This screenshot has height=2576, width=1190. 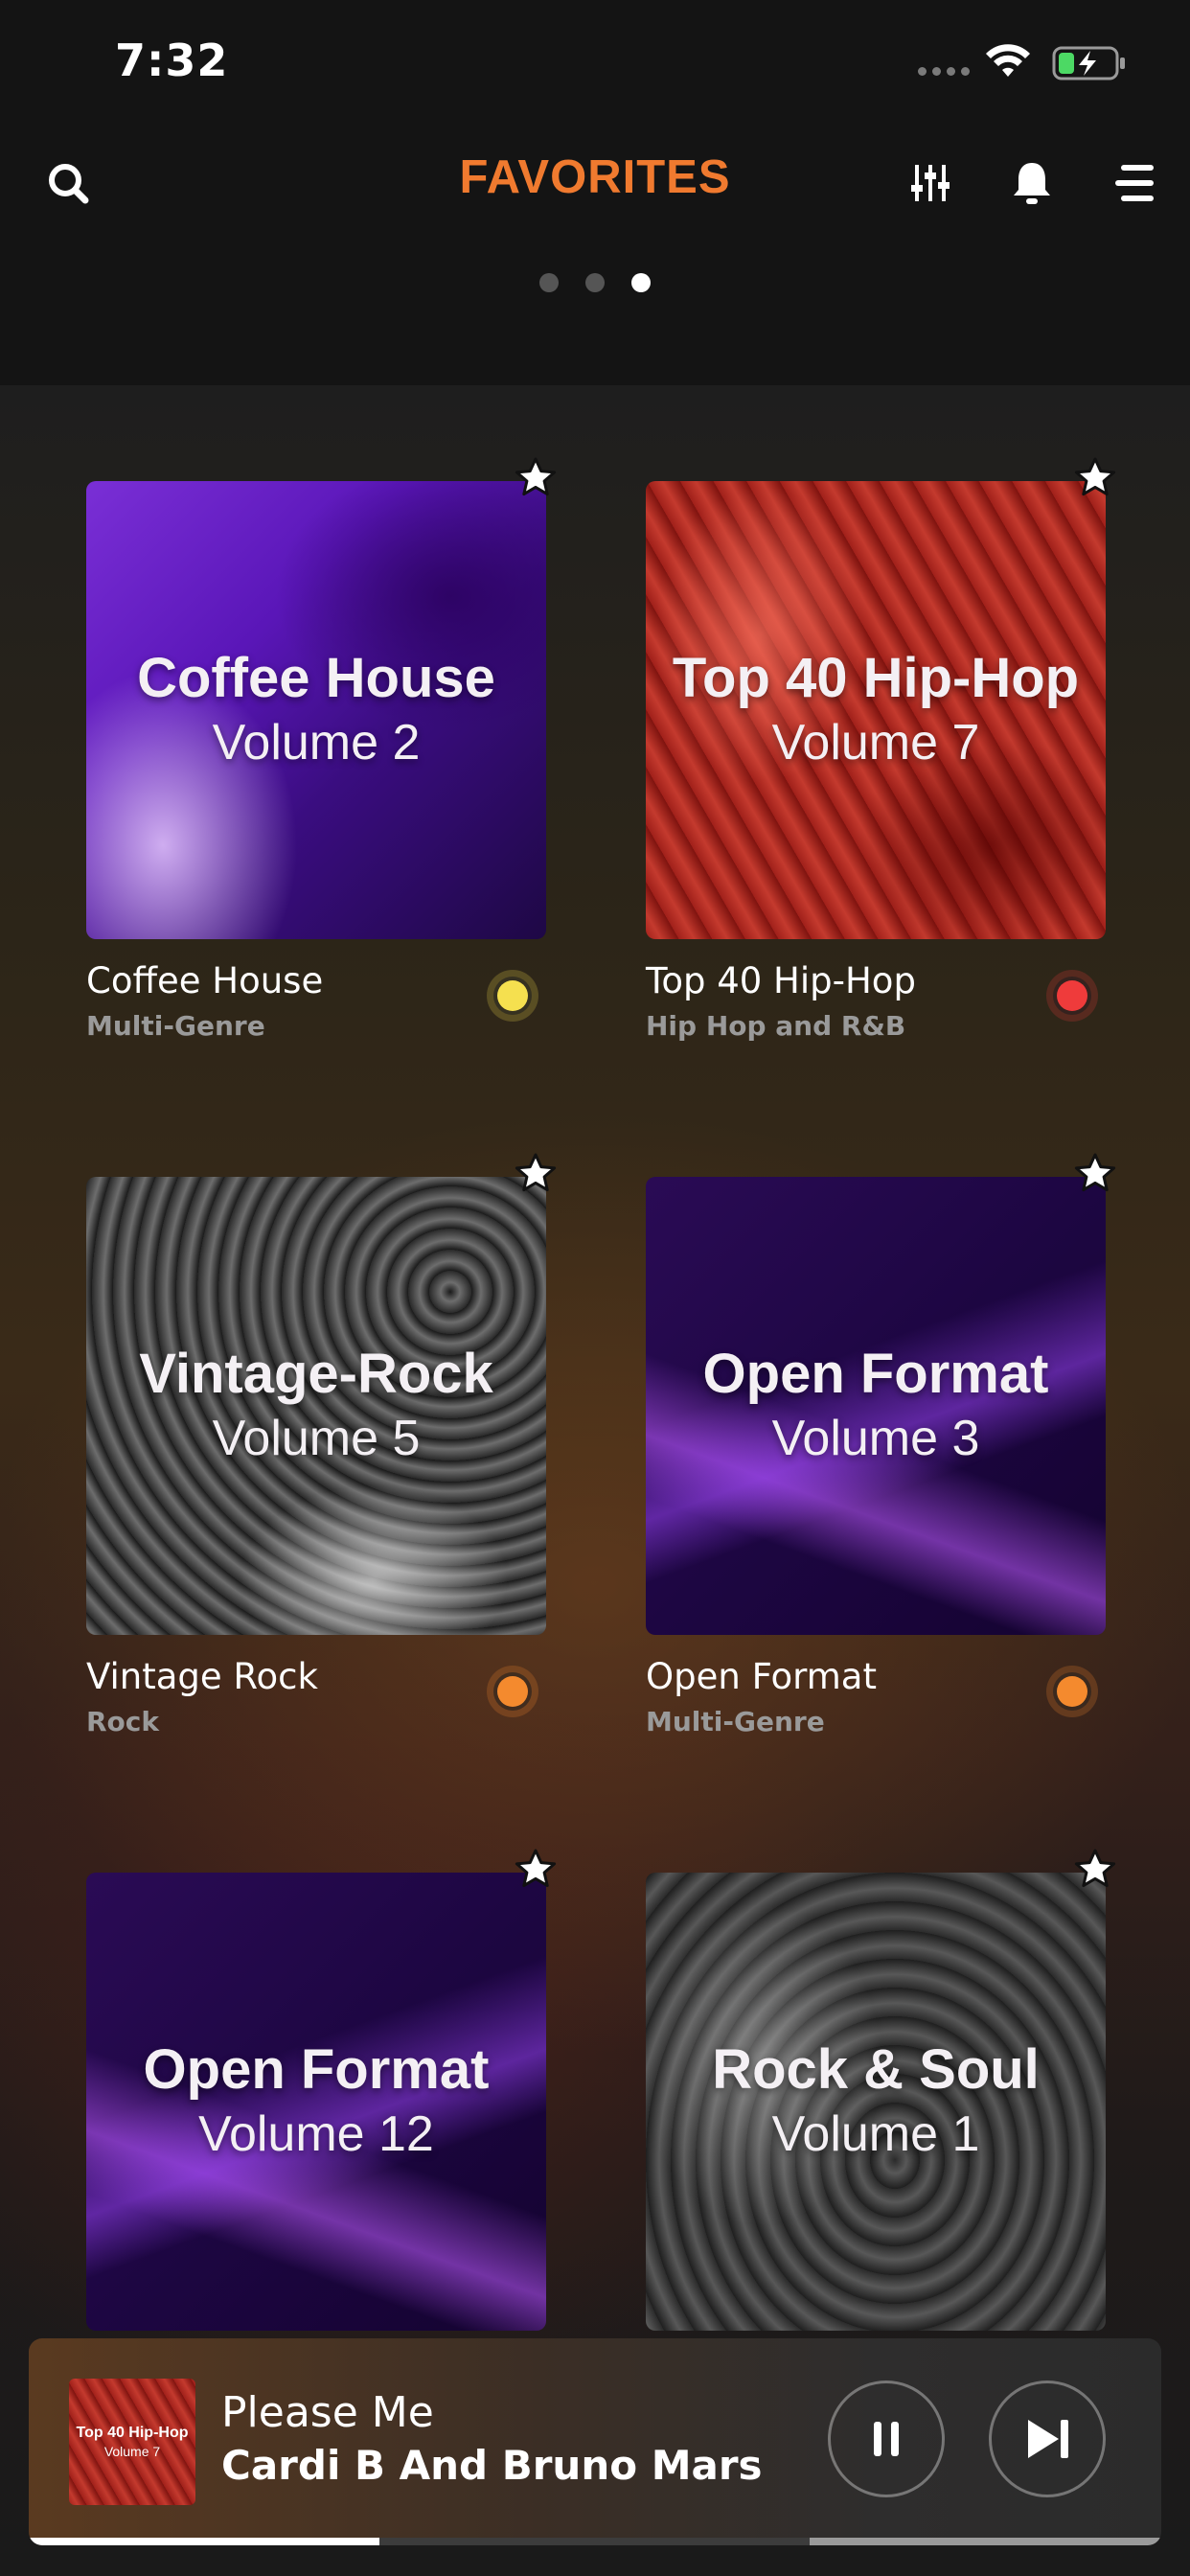 I want to click on artwork-title: Vintage-Rock, so click(x=316, y=1373).